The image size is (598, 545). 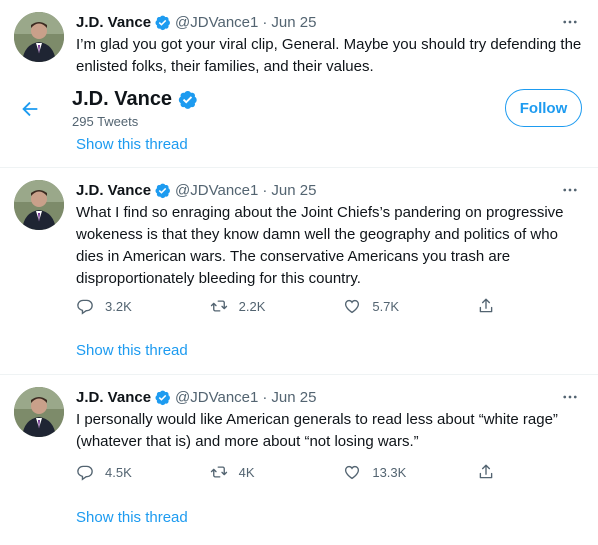 I want to click on follow-button: Follow, so click(x=543, y=108).